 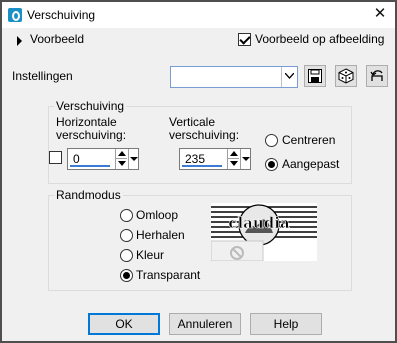 I want to click on horizontal-offset-dropdown, so click(x=133, y=159).